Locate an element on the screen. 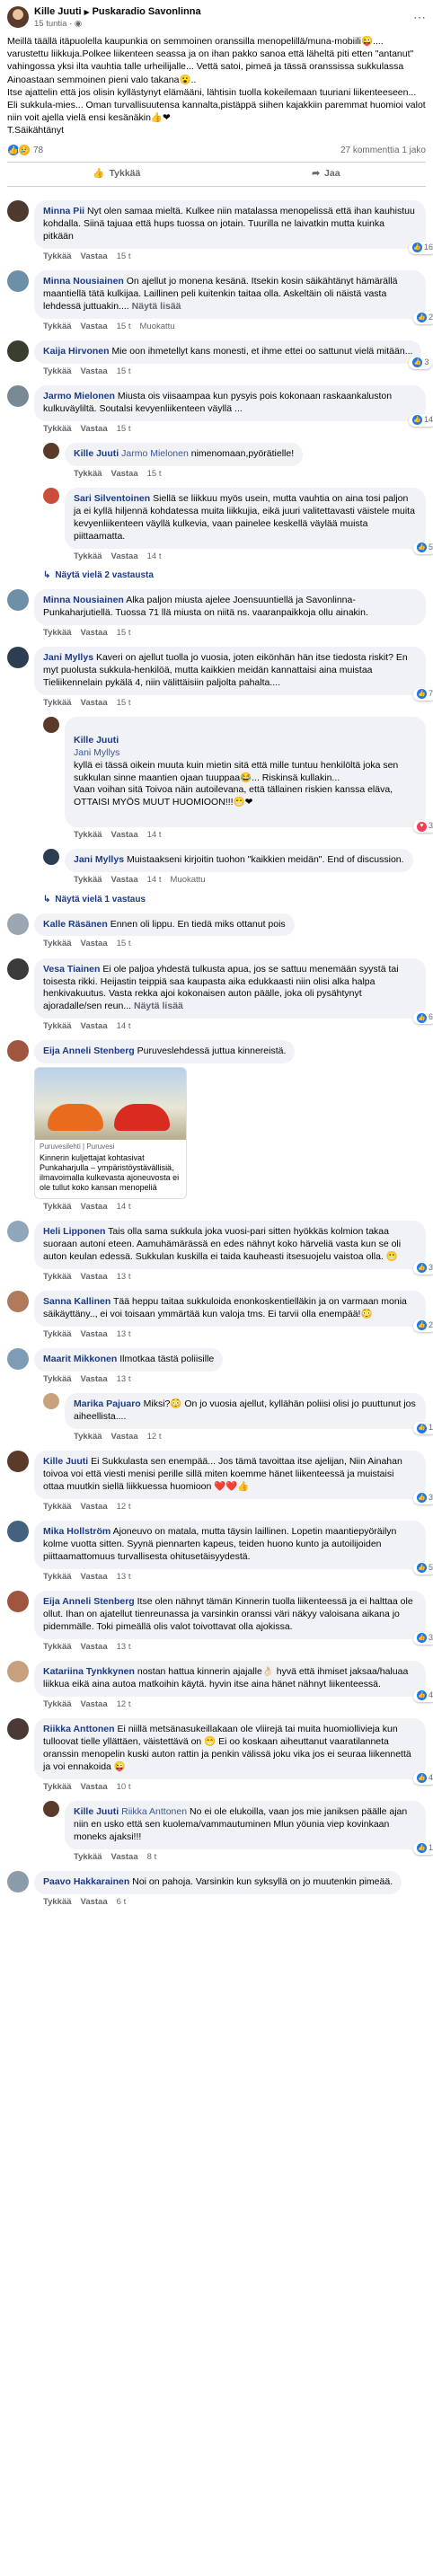 The height and width of the screenshot is (2576, 433). commenter-name: Kaija Hirvonen is located at coordinates (77, 351).